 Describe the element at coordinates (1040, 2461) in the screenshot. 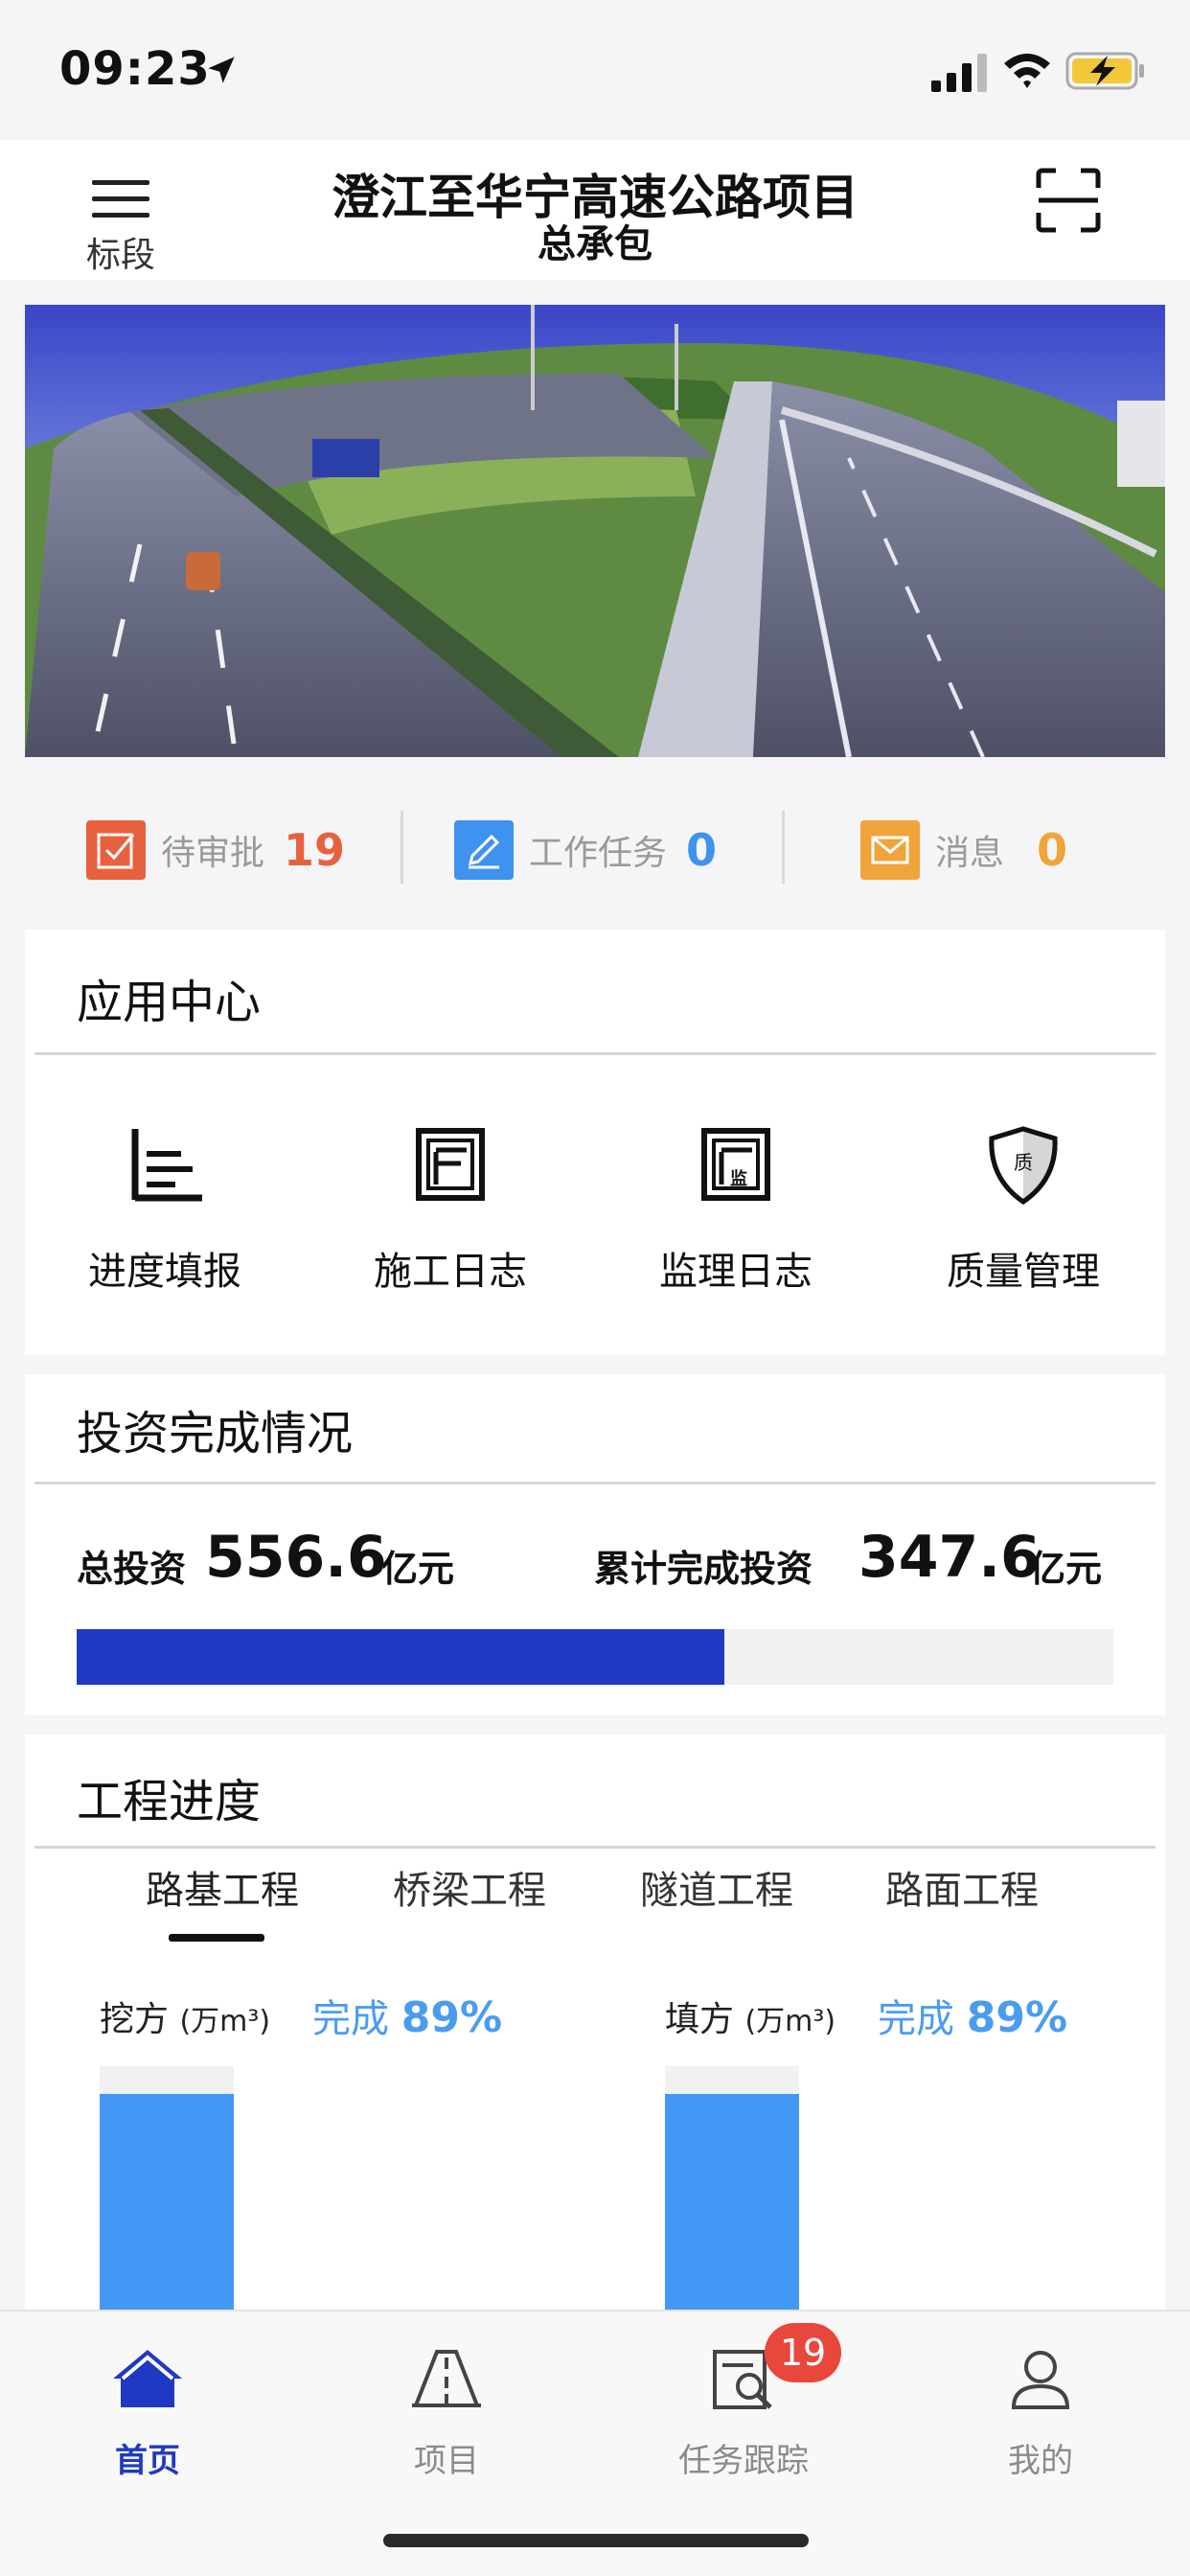

I see `nav-label: 我的` at that location.